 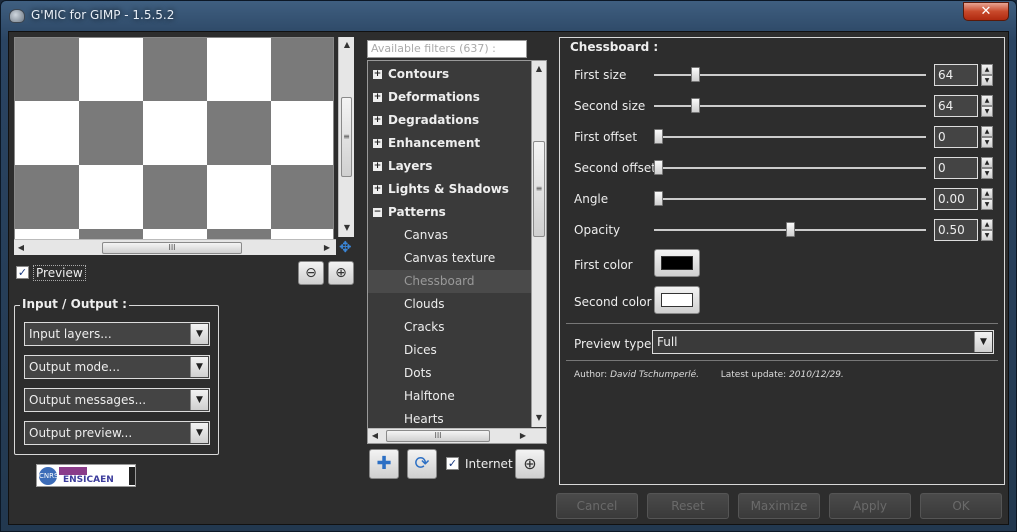 What do you see at coordinates (384, 464) in the screenshot?
I see `add-favorite-button: ✚` at bounding box center [384, 464].